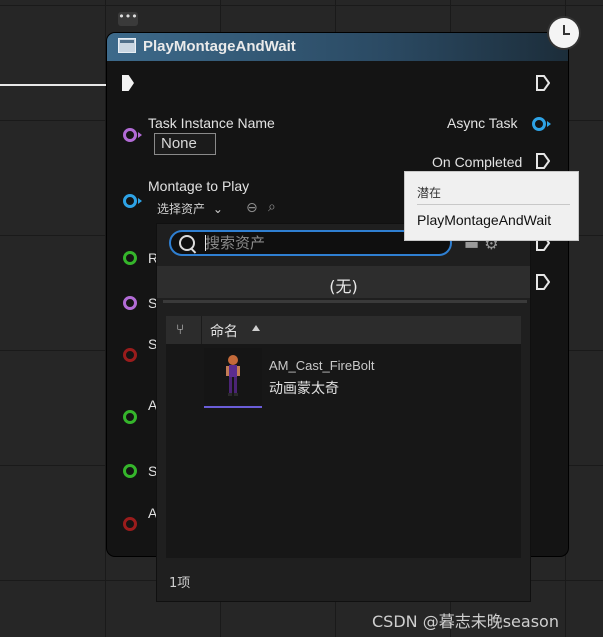 This screenshot has width=603, height=637. What do you see at coordinates (199, 186) in the screenshot?
I see `montage-to-play-label: Montage to Play` at bounding box center [199, 186].